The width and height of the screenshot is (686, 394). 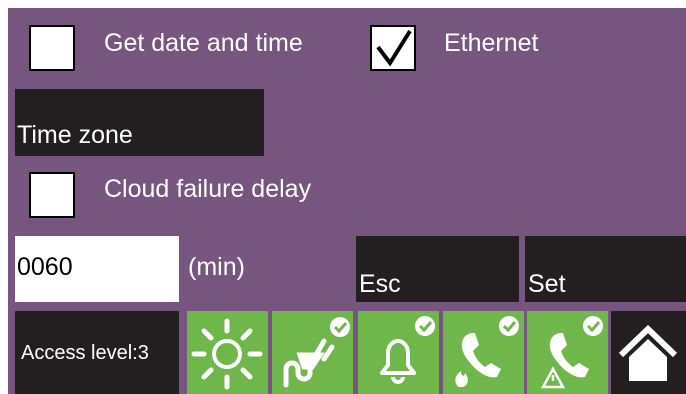 I want to click on delay-value-text: 0060, so click(x=45, y=267).